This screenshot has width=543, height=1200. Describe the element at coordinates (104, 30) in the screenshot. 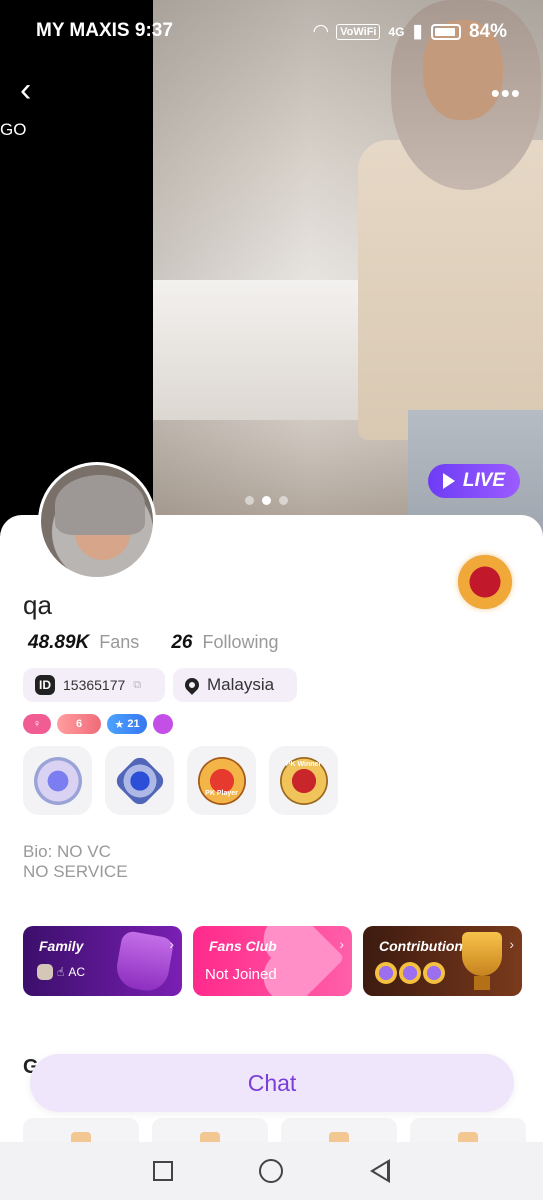

I see `status-carrier-time: MY MAXIS 9:37` at that location.